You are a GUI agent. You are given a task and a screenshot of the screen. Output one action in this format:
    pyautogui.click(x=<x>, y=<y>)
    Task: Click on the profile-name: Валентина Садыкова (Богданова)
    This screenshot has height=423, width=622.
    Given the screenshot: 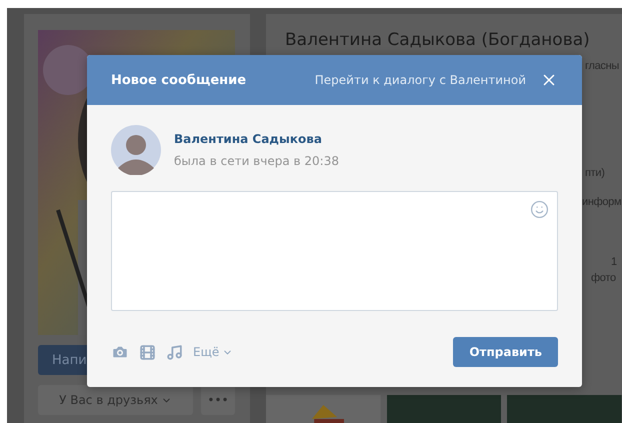 What is the action you would take?
    pyautogui.click(x=437, y=39)
    